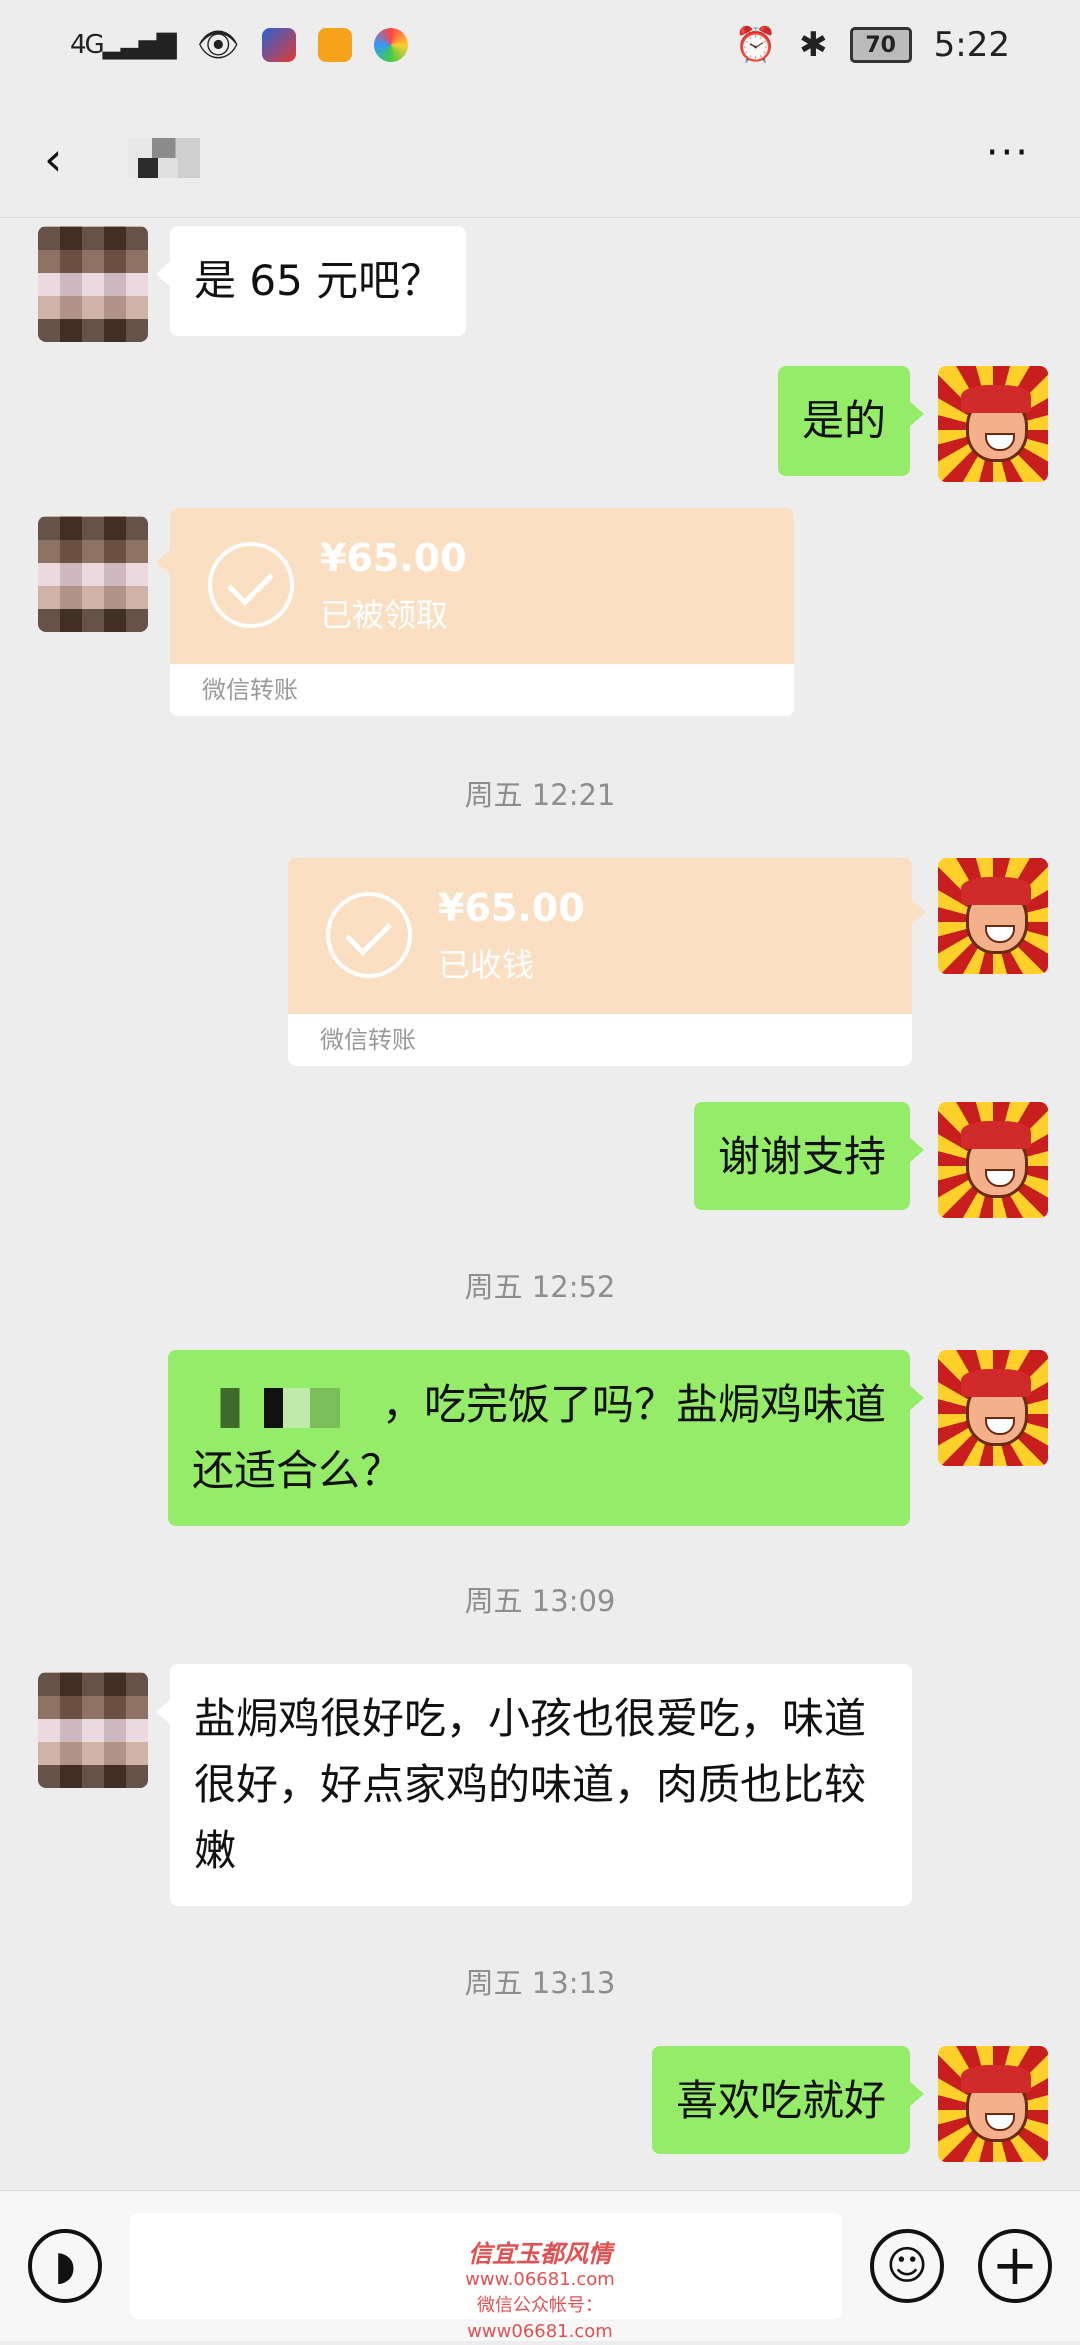 The height and width of the screenshot is (2345, 1080). What do you see at coordinates (384, 615) in the screenshot?
I see `transfer-status: 已被领取` at bounding box center [384, 615].